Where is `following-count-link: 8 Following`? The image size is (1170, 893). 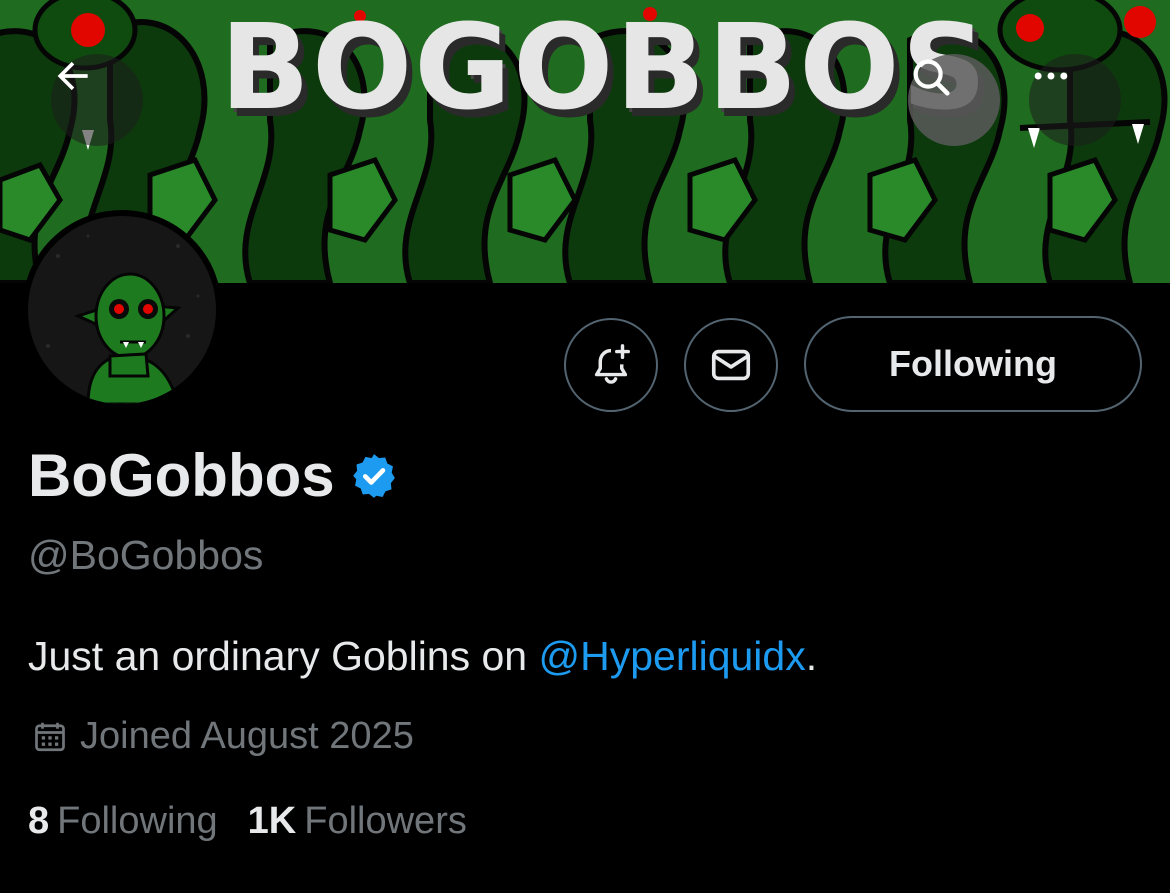 following-count-link: 8 Following is located at coordinates (123, 821).